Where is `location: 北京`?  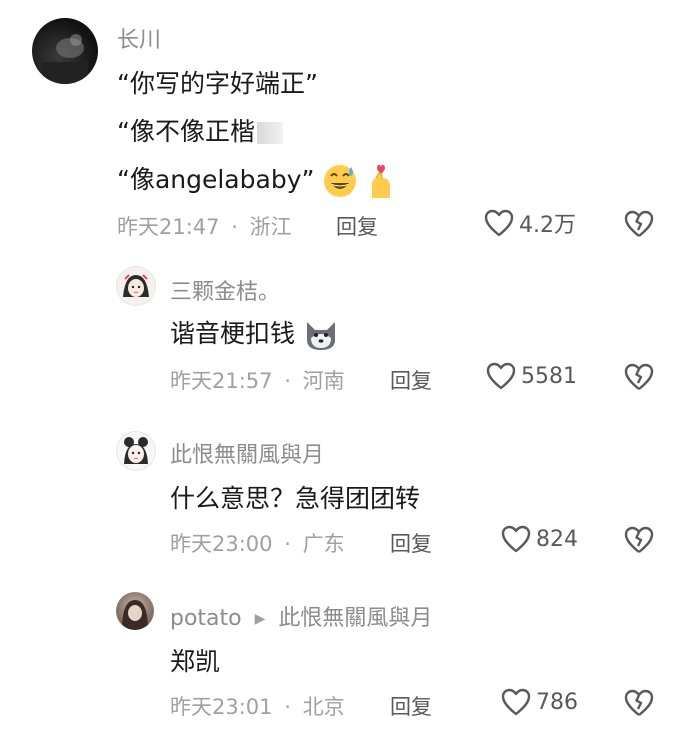
location: 北京 is located at coordinates (323, 707).